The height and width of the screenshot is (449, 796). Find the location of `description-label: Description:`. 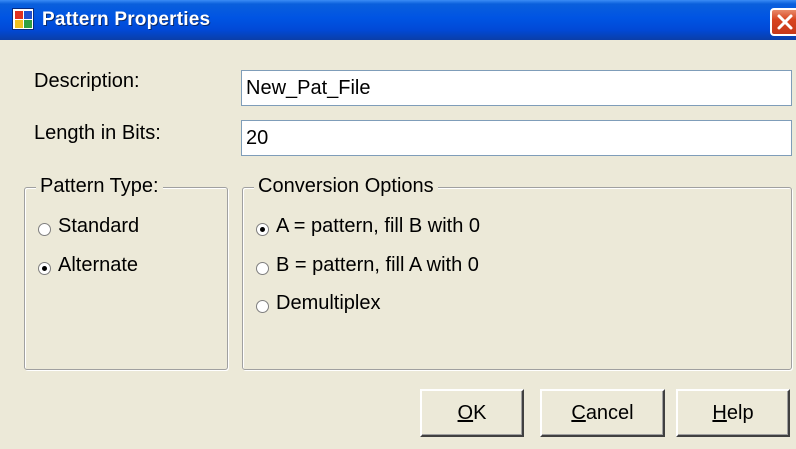

description-label: Description: is located at coordinates (87, 81).